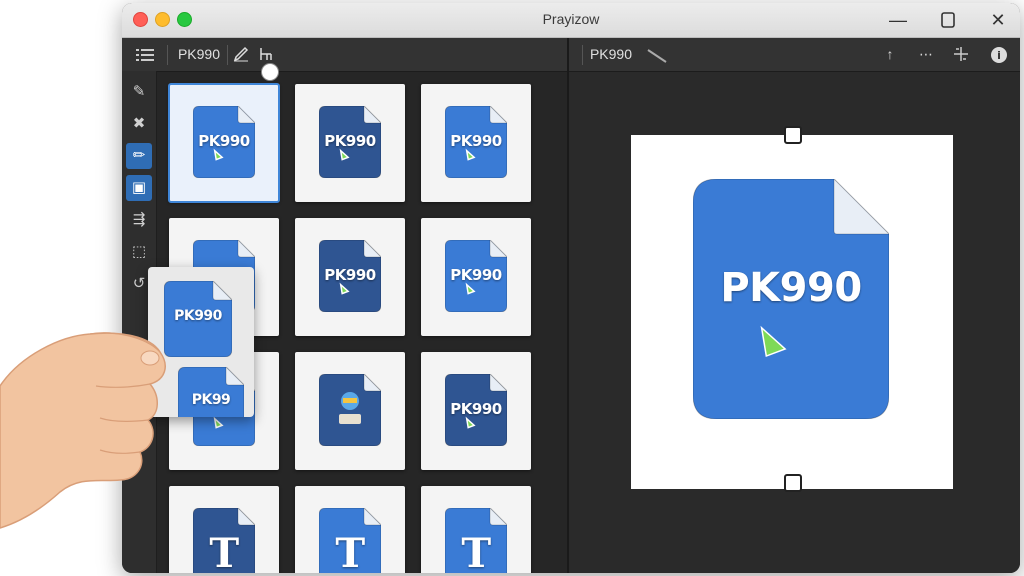 The width and height of the screenshot is (1024, 576). Describe the element at coordinates (657, 54) in the screenshot. I see `ruler-icon` at that location.